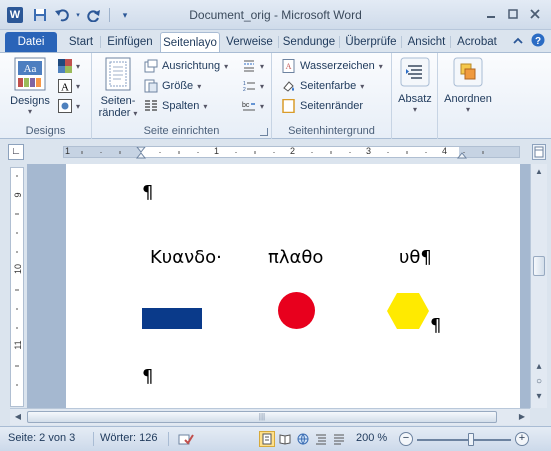  Describe the element at coordinates (285, 439) in the screenshot. I see `full-screen-reading-view-icon` at that location.